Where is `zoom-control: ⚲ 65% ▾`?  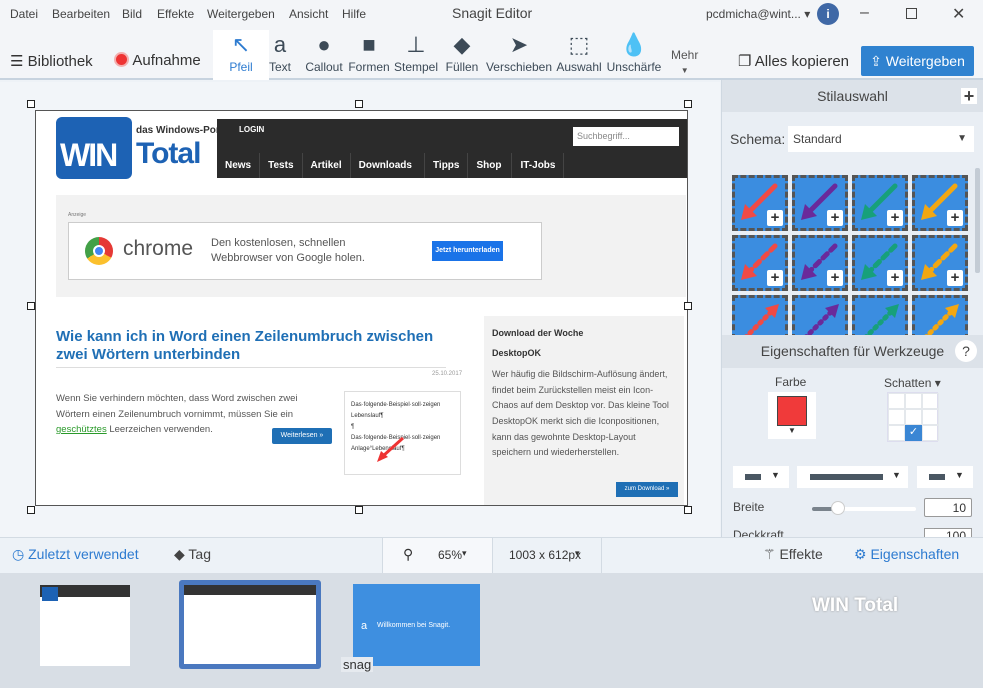 zoom-control: ⚲ 65% ▾ is located at coordinates (437, 555).